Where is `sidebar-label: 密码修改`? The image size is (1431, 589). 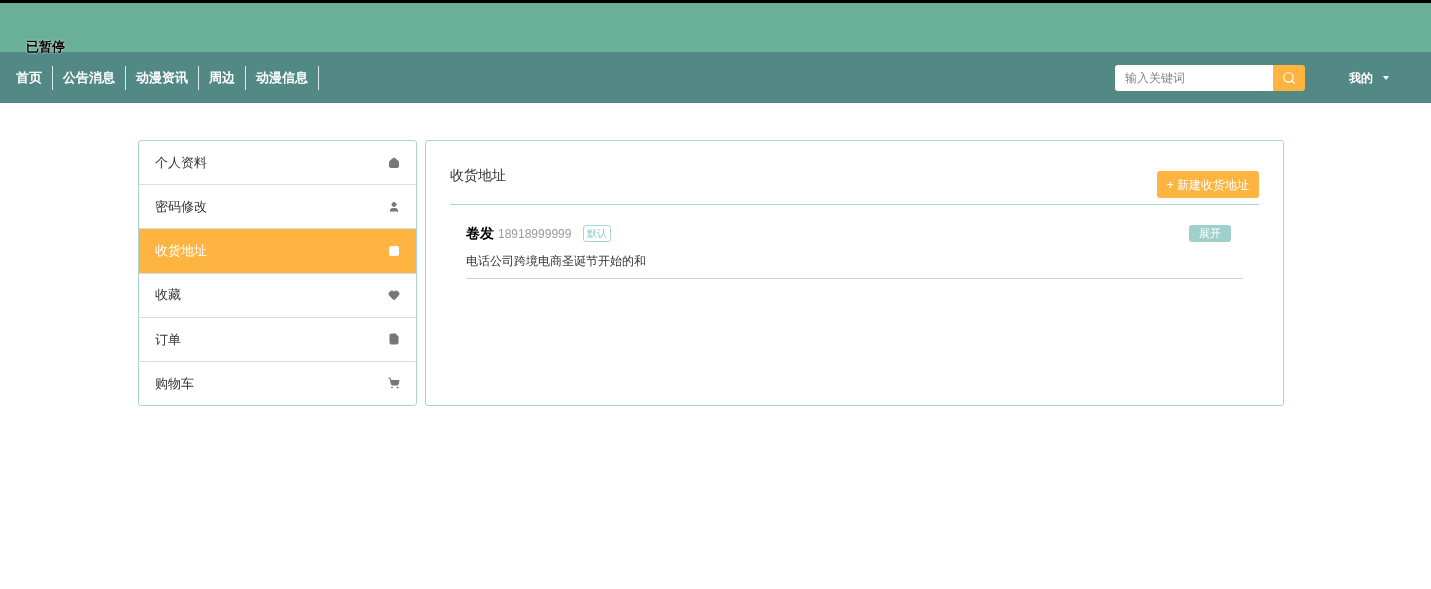
sidebar-label: 密码修改 is located at coordinates (181, 207).